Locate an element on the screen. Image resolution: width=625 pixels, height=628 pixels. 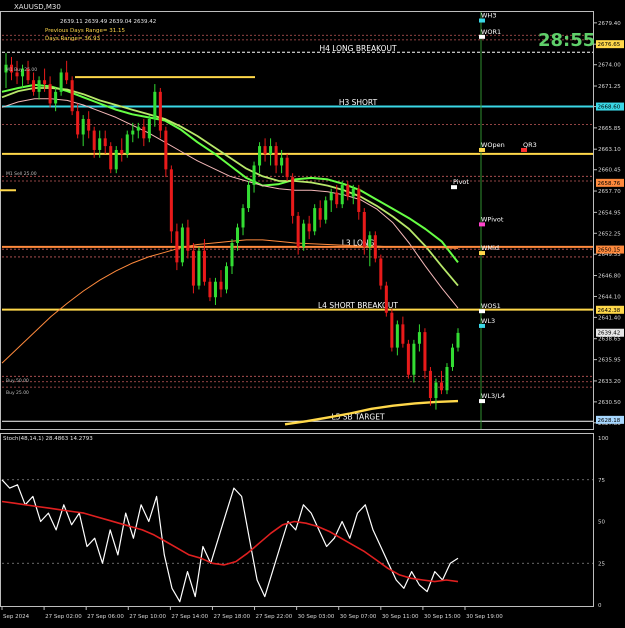
price-tag-label: 2676.65 is located at coordinates (609, 45).